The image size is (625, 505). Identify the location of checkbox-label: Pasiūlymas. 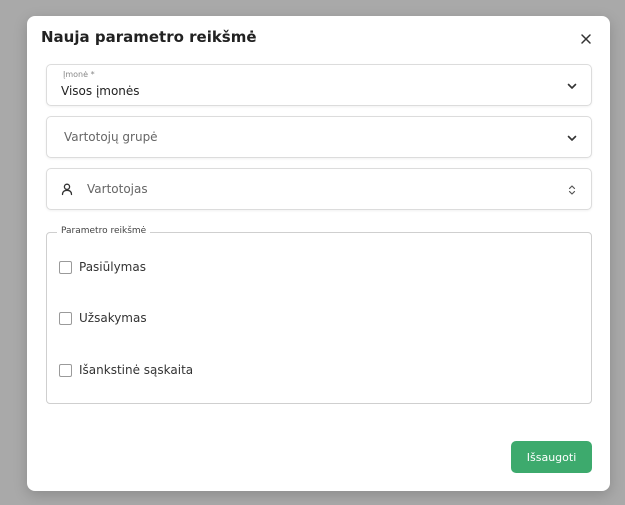
(112, 267).